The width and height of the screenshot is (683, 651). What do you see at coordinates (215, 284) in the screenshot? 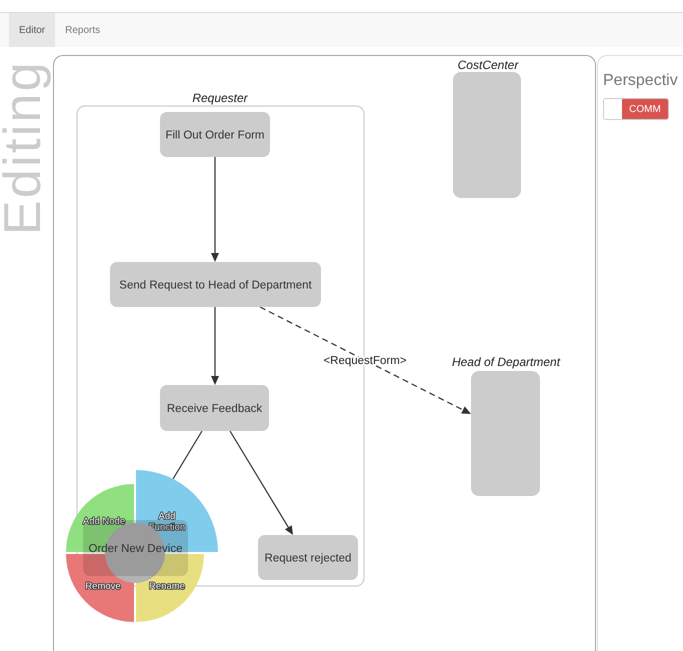
I see `process-node: Send Request to Head of Department` at bounding box center [215, 284].